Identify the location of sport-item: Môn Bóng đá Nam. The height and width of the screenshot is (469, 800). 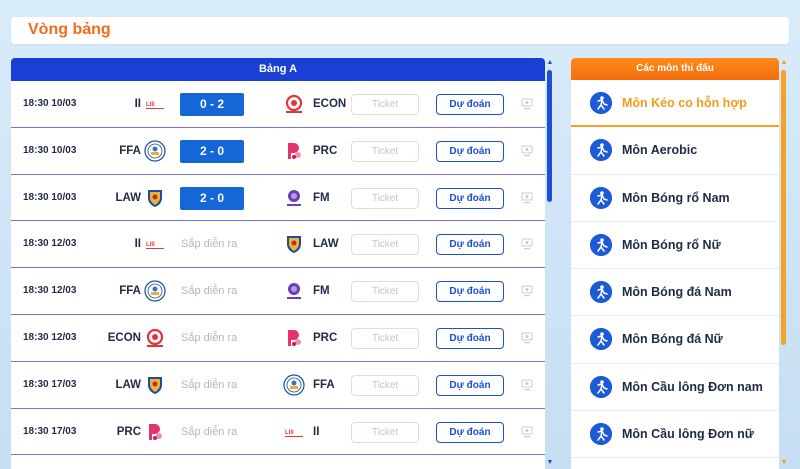
(675, 293).